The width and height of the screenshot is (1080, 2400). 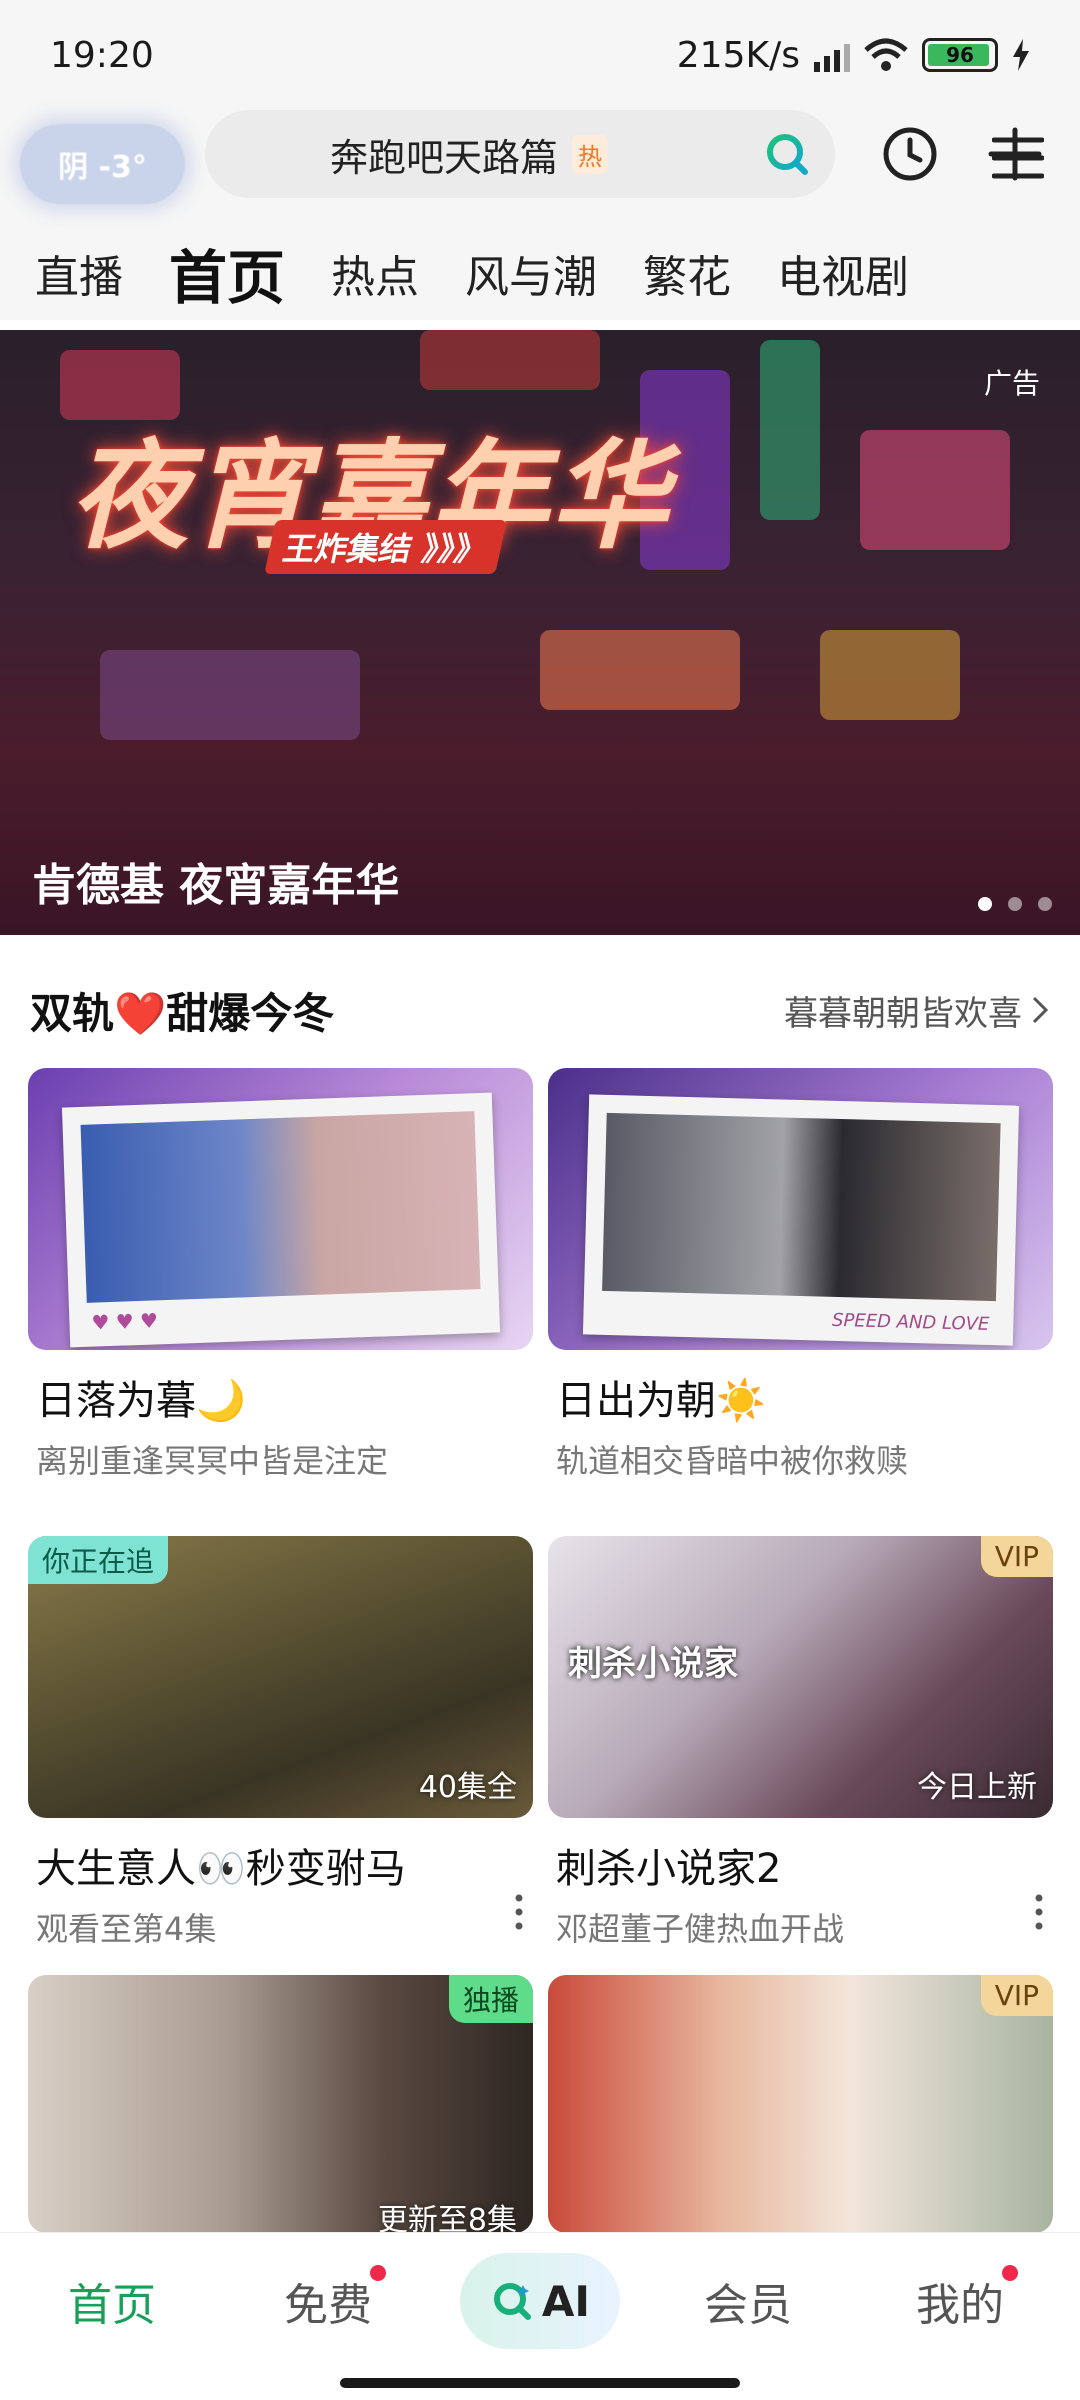 What do you see at coordinates (182, 1013) in the screenshot?
I see `section-title: 双轨❤️甜爆今冬` at bounding box center [182, 1013].